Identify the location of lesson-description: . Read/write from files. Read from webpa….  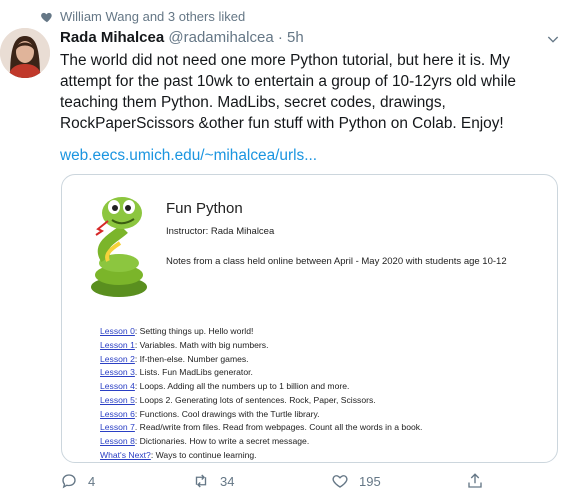
(278, 427).